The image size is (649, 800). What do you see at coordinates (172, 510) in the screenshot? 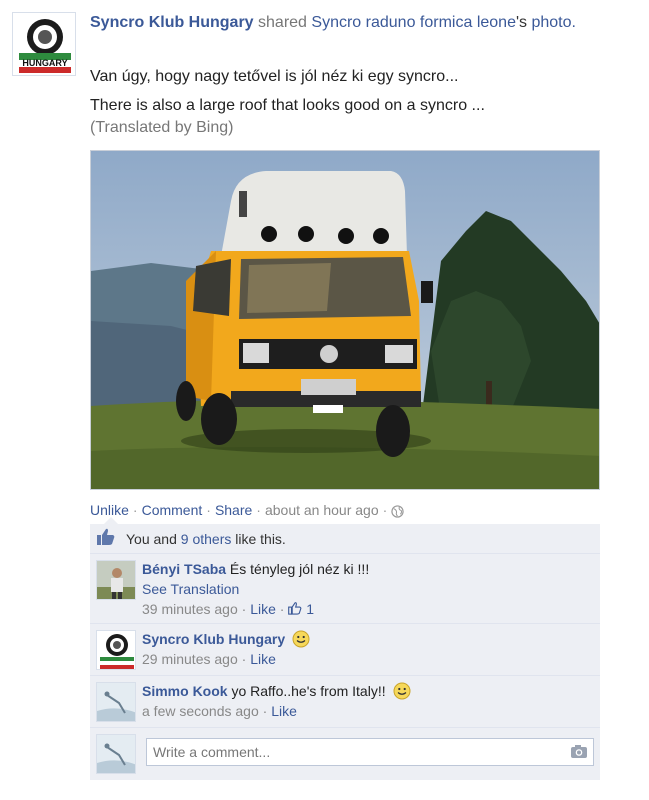
I see `comment-link: Comment` at bounding box center [172, 510].